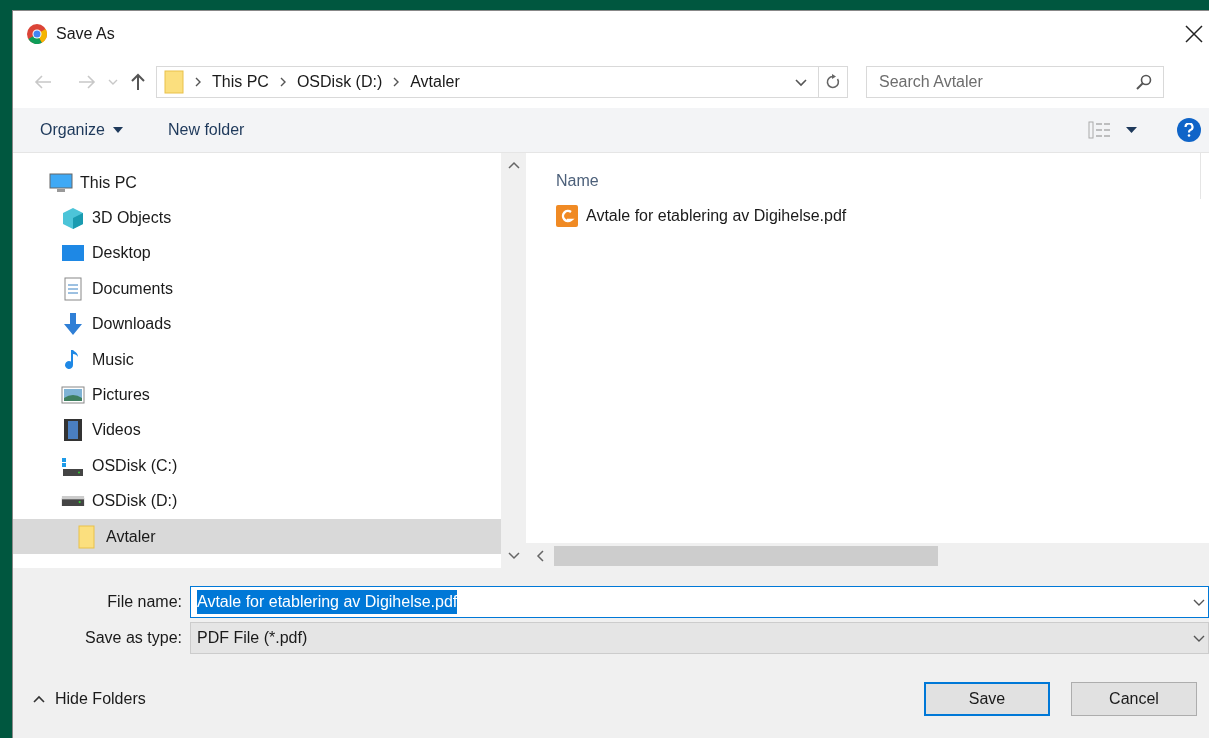  Describe the element at coordinates (73, 288) in the screenshot. I see `document-icon` at that location.